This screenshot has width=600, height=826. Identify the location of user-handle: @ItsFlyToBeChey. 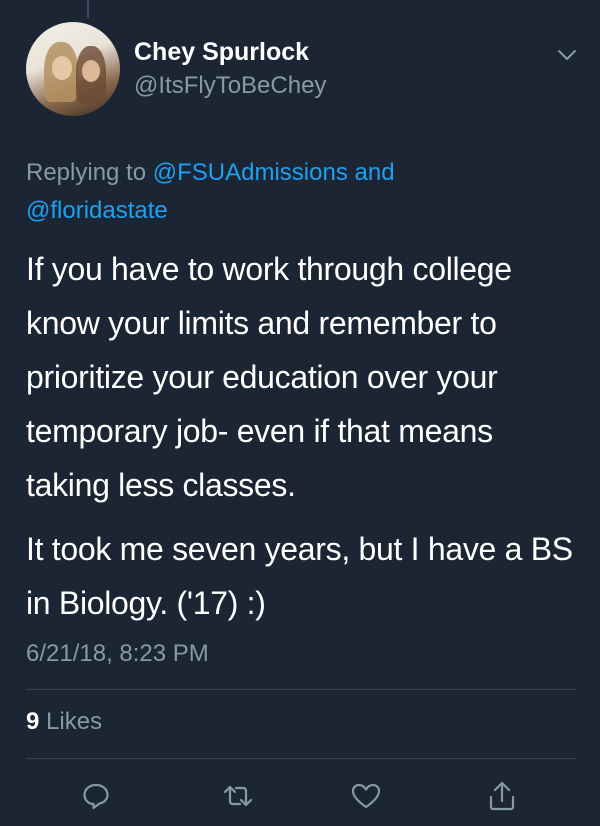
(230, 86).